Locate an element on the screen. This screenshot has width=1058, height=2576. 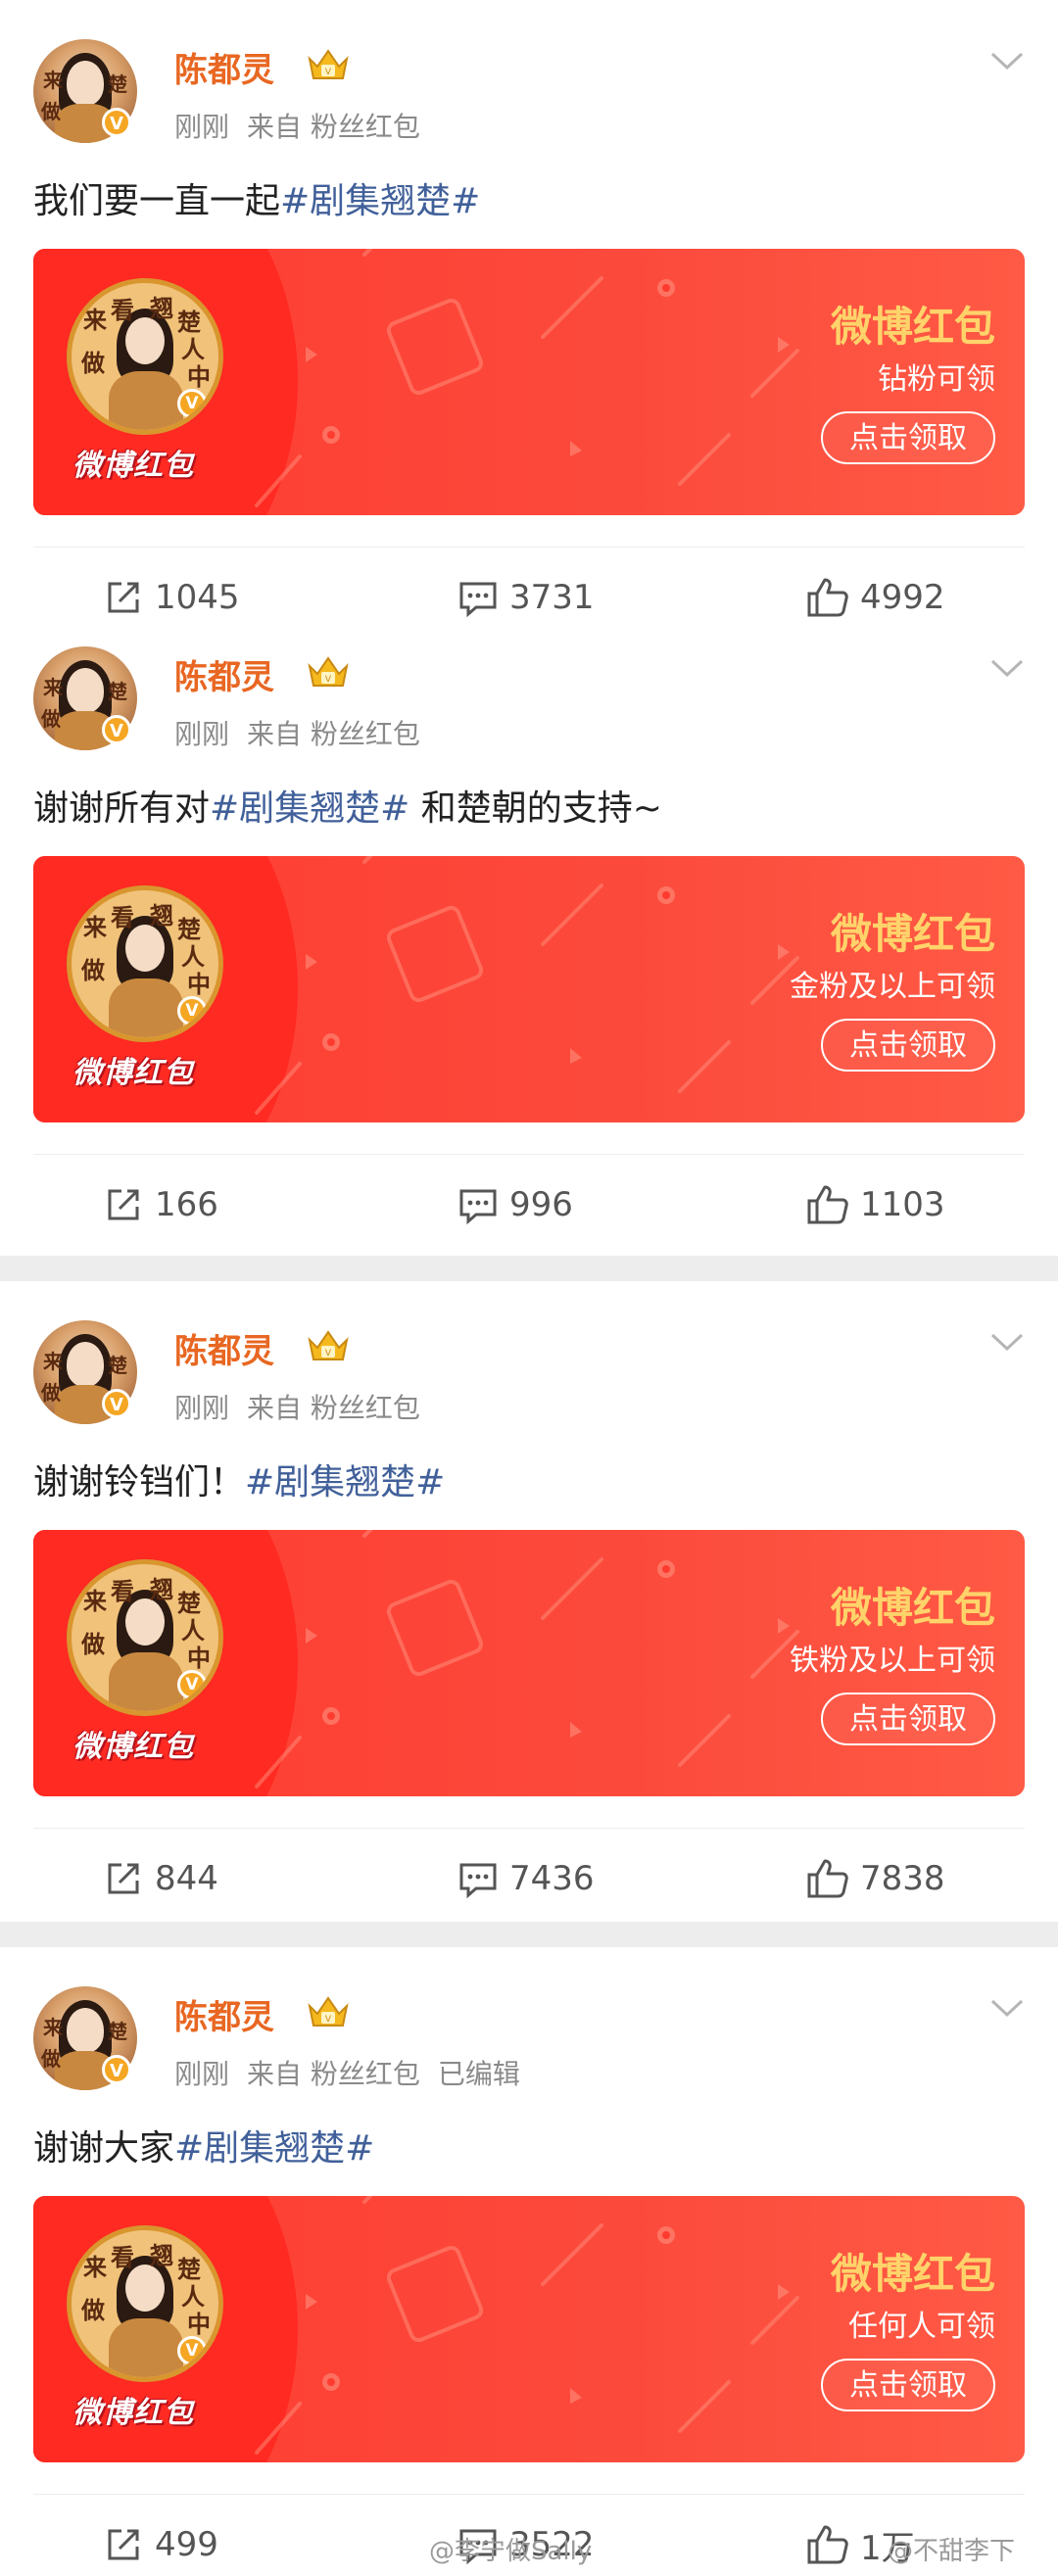
post-actions: 166 996 1103 is located at coordinates (529, 1204).